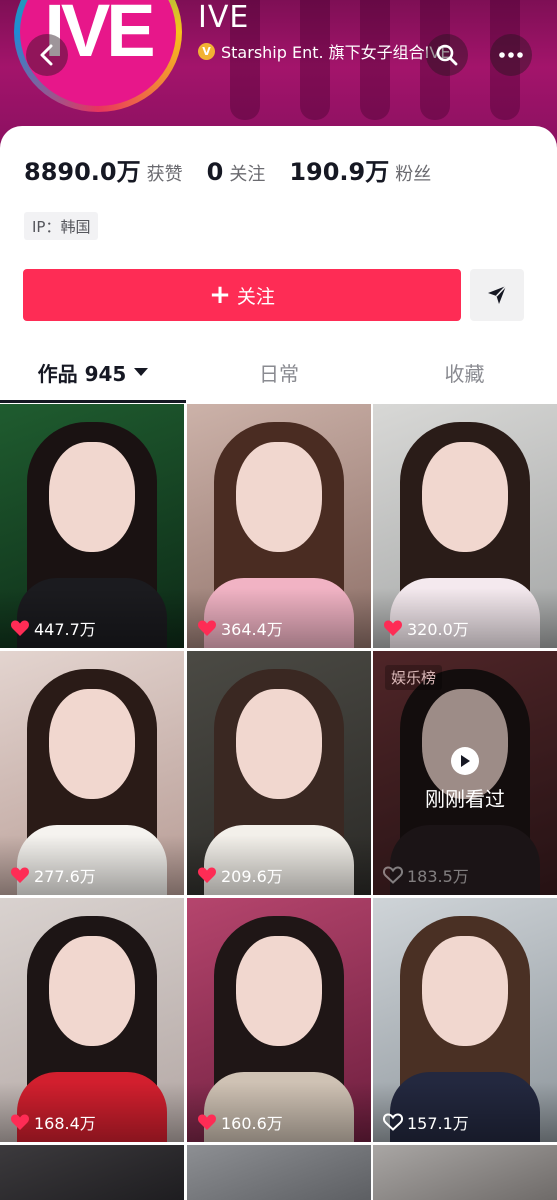  Describe the element at coordinates (465, 761) in the screenshot. I see `play-icon` at that location.